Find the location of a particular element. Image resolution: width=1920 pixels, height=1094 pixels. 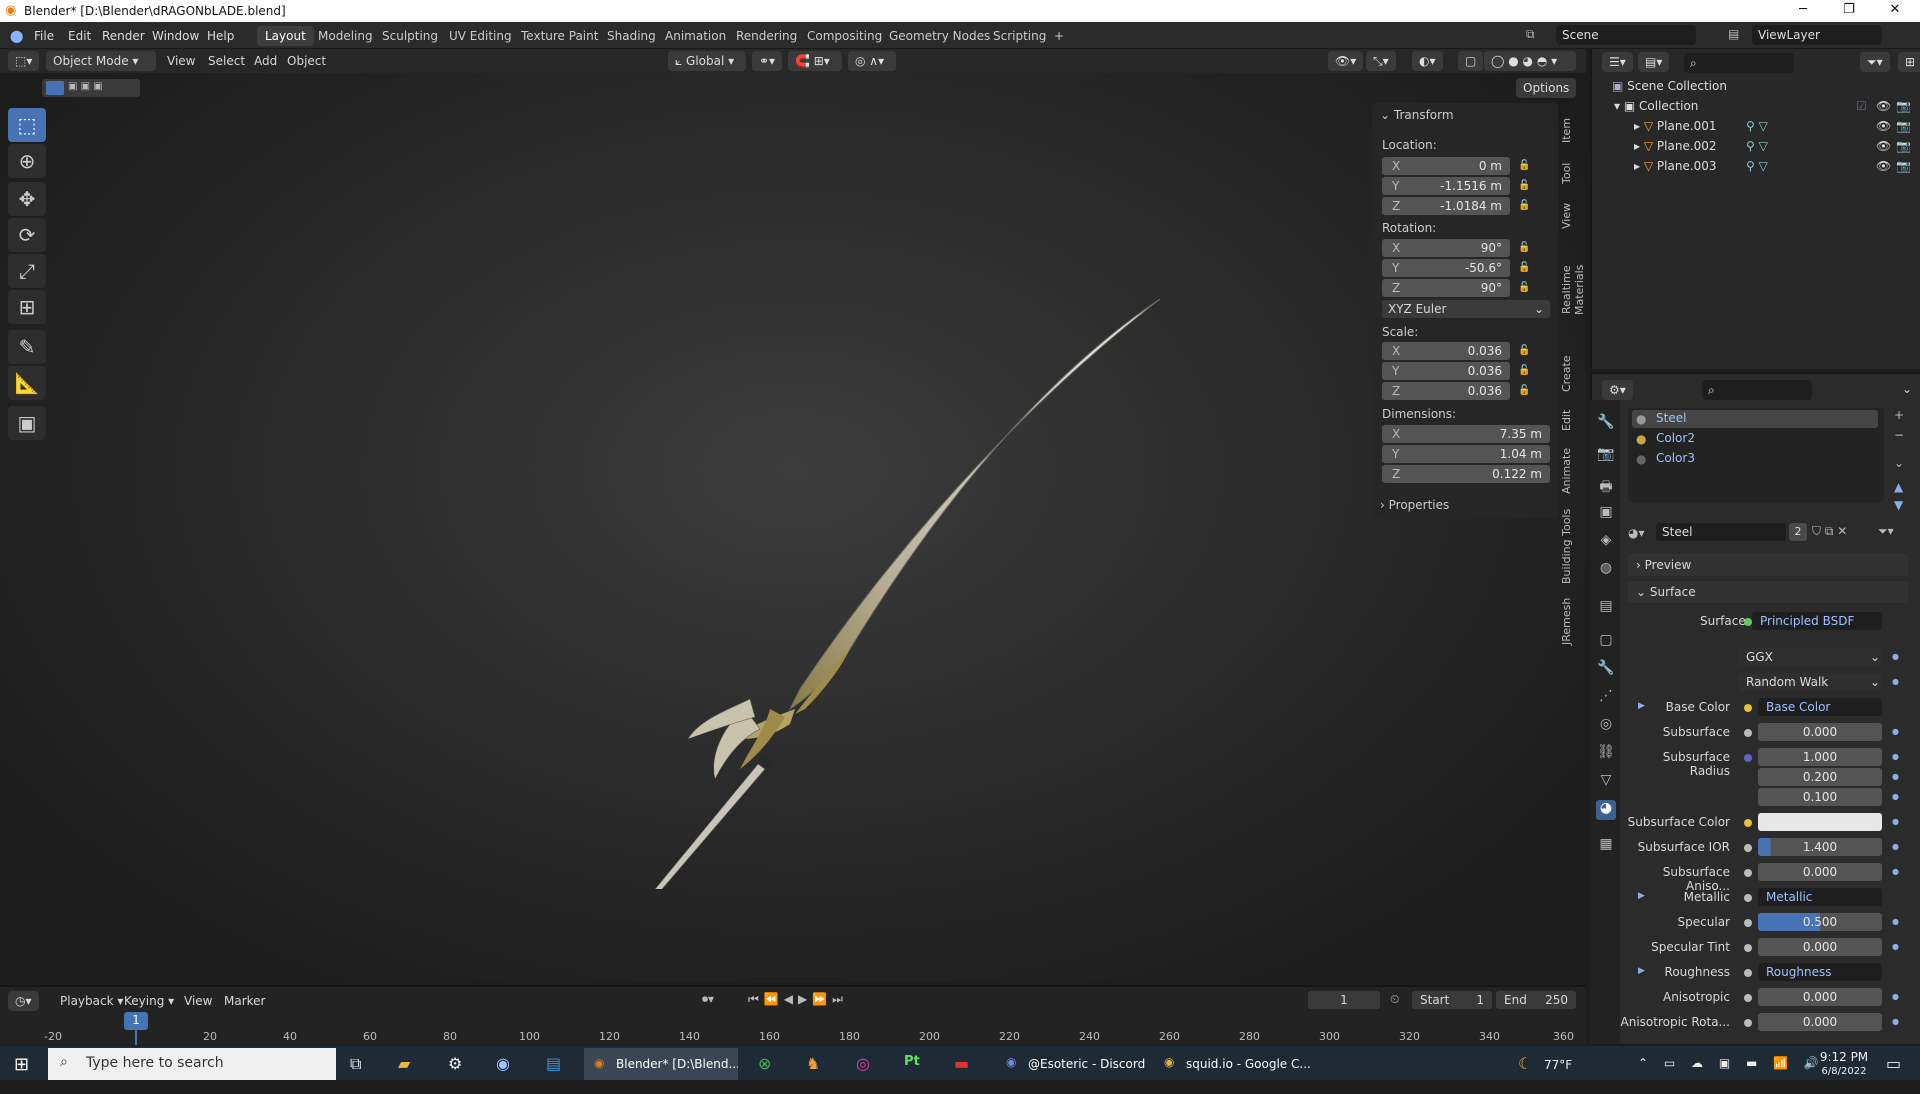

add-workspace-button: + is located at coordinates (1059, 36).